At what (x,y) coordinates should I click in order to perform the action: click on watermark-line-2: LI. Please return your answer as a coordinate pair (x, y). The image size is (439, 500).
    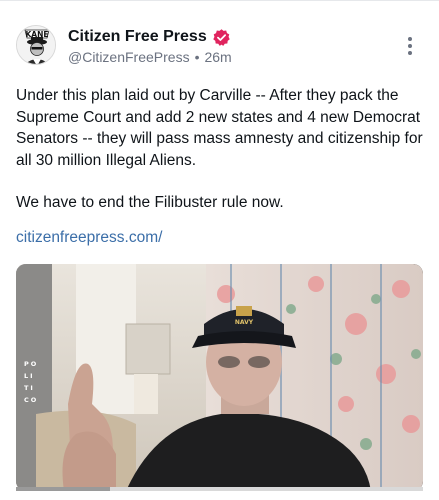
    Looking at the image, I should click on (29, 376).